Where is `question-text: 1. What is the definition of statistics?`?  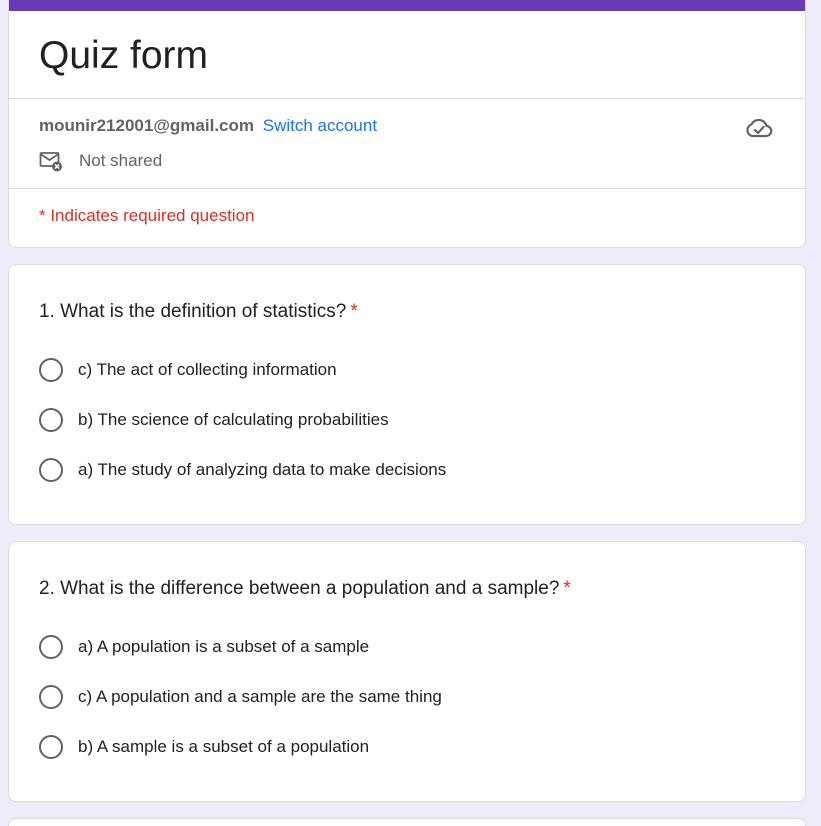 question-text: 1. What is the definition of statistics? is located at coordinates (193, 311).